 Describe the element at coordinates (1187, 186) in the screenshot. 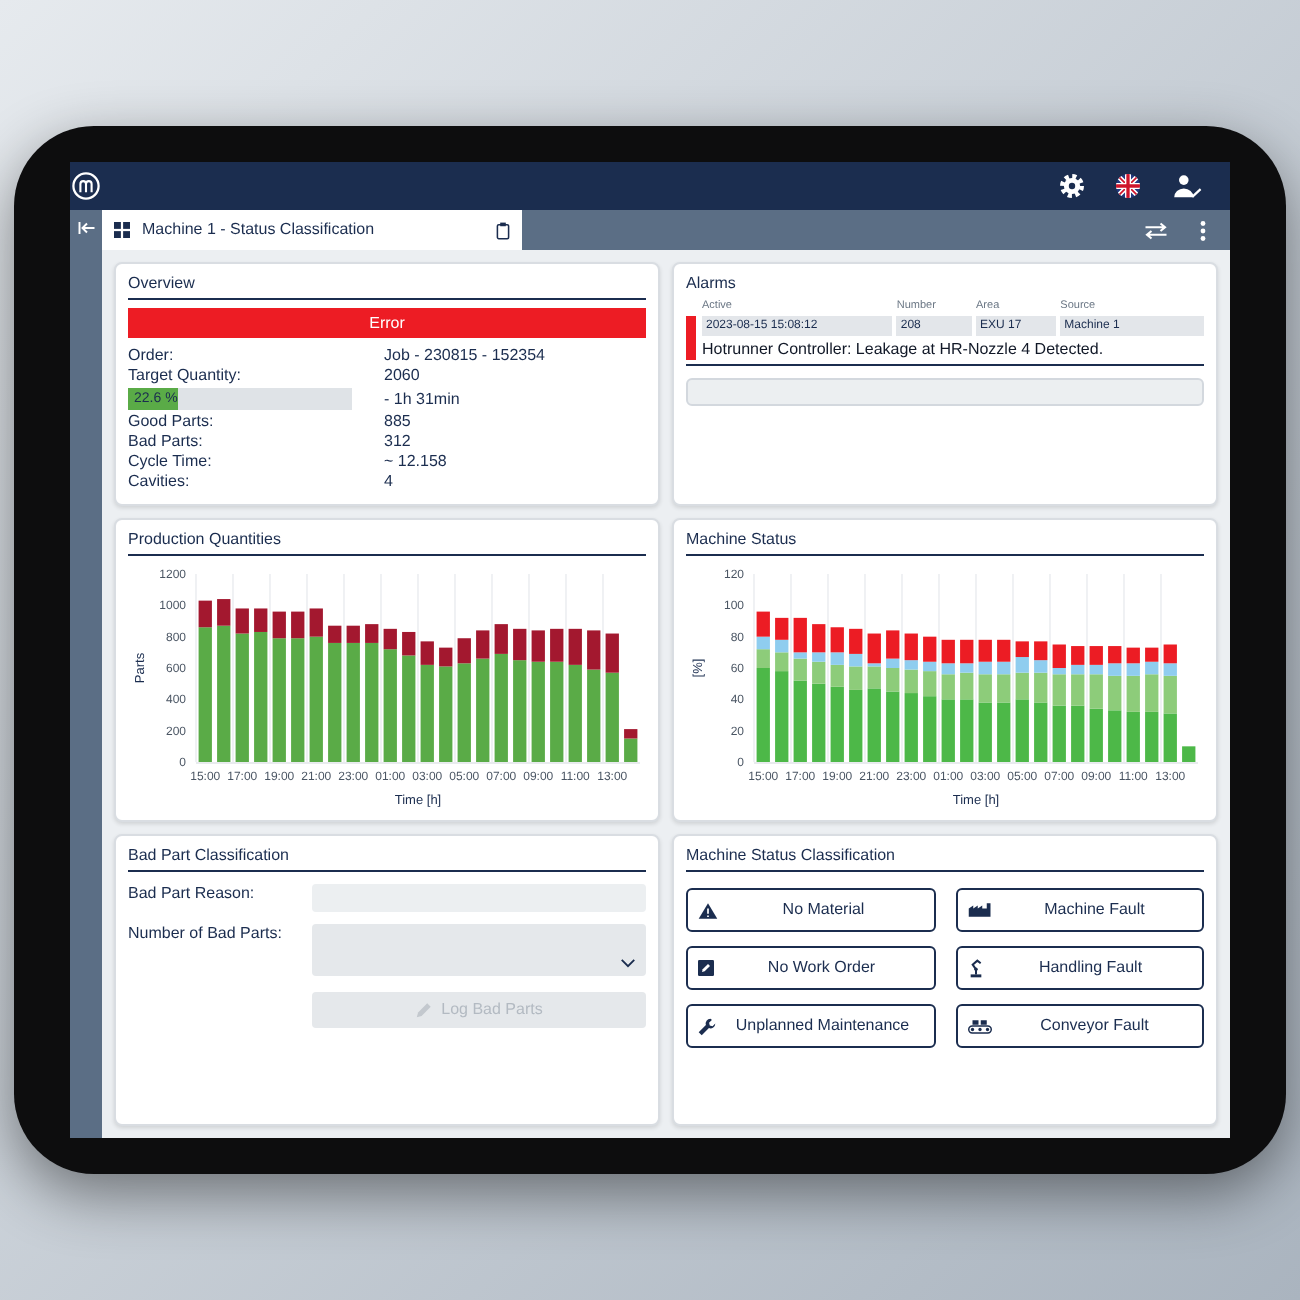

I see `user-check-icon` at that location.